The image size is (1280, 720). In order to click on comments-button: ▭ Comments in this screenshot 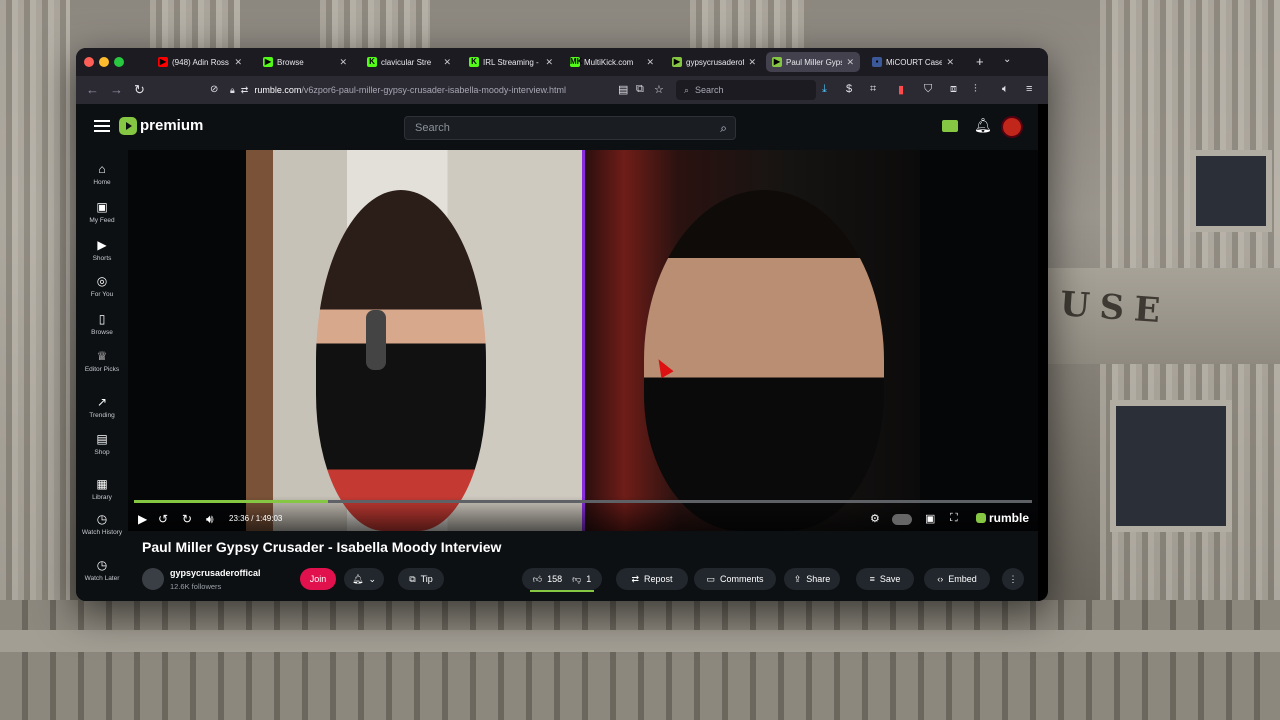, I will do `click(735, 579)`.